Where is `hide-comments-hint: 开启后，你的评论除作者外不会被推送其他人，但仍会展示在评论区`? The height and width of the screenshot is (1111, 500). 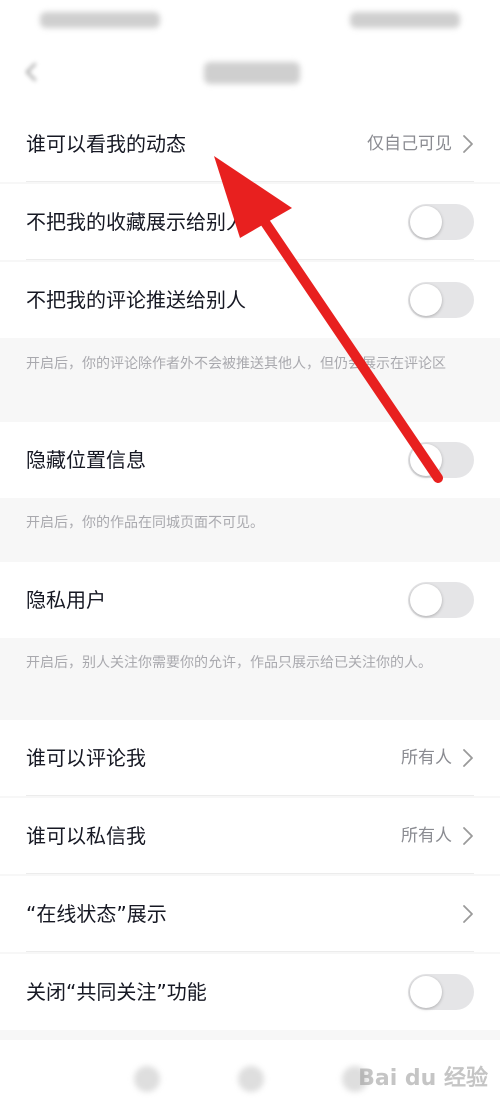 hide-comments-hint: 开启后，你的评论除作者外不会被推送其他人，但仍会展示在评论区 is located at coordinates (236, 364).